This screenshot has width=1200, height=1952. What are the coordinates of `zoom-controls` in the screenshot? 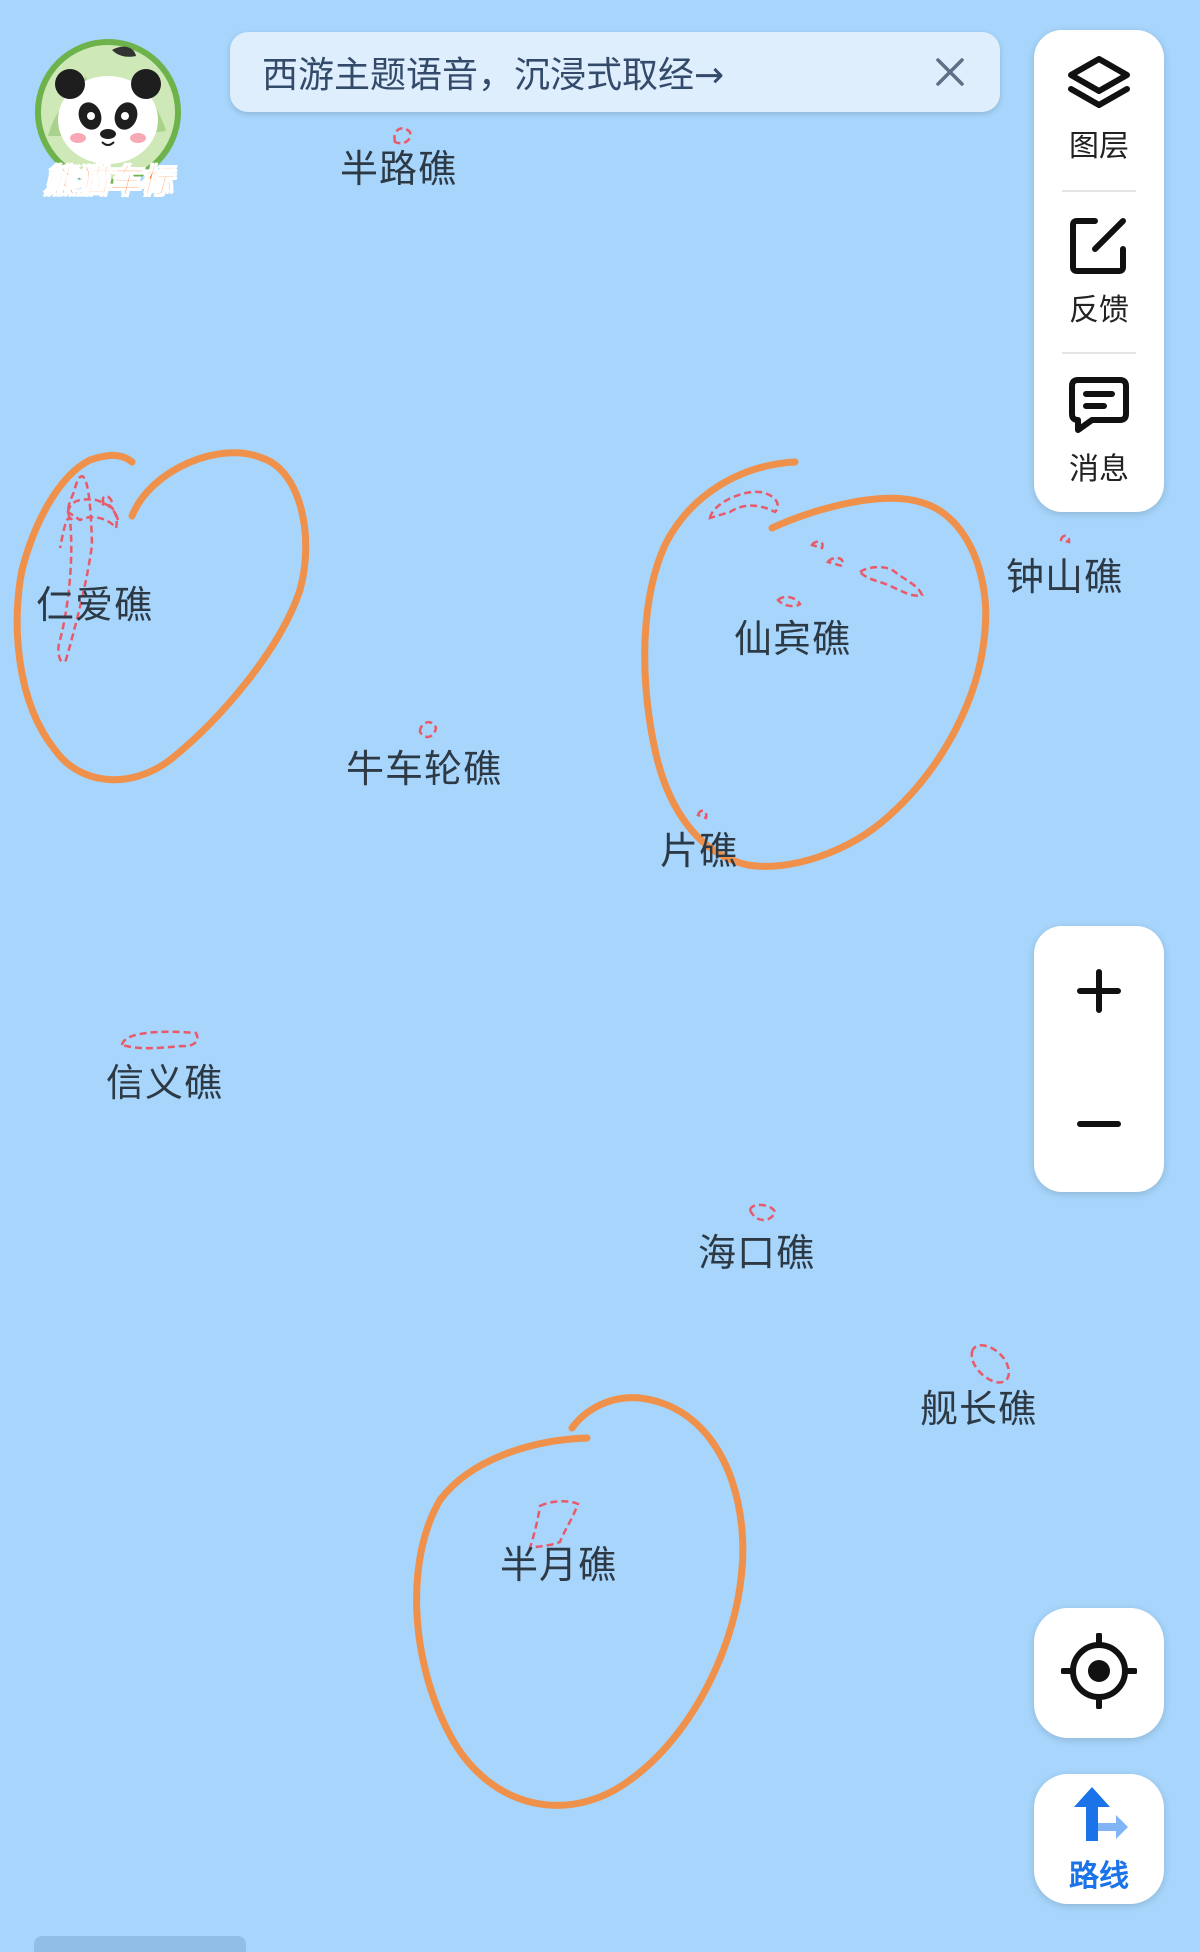 It's located at (1099, 1059).